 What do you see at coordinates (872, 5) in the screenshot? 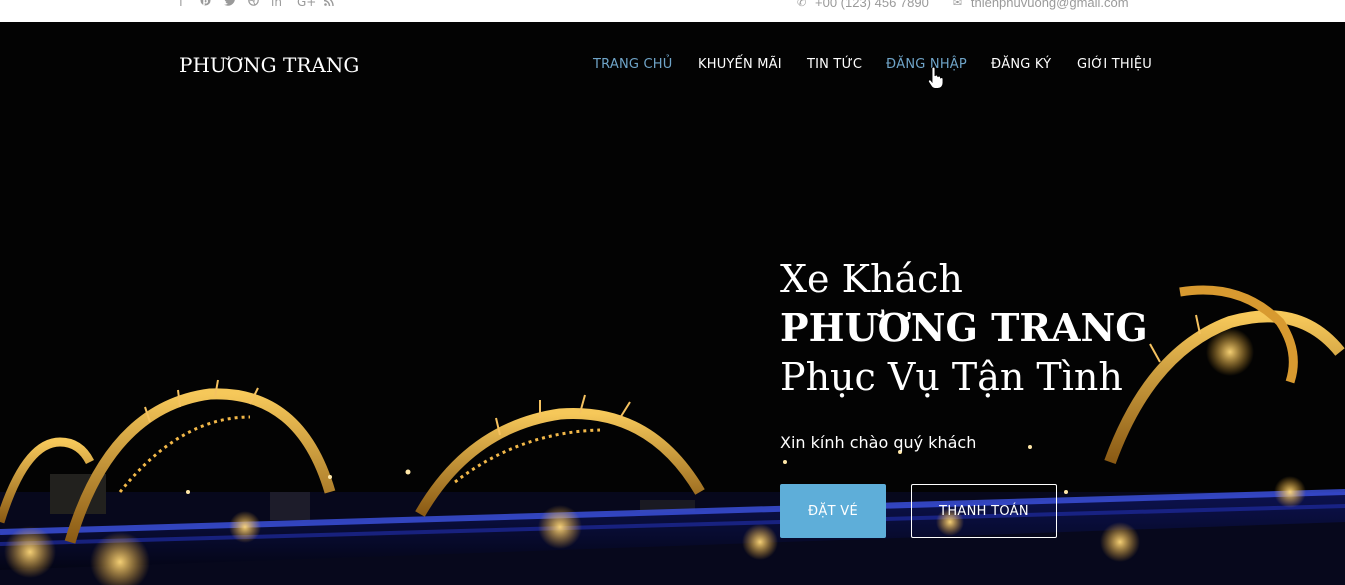
I see `phone-number: +00 (123) 456 7890` at bounding box center [872, 5].